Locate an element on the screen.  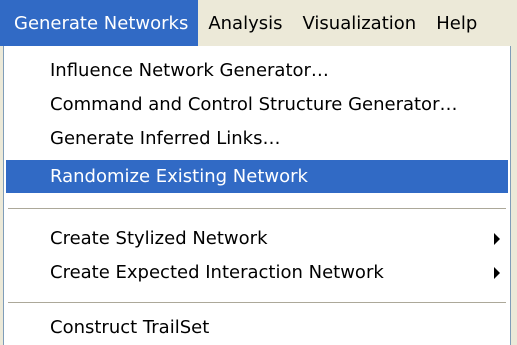
menu-generate-networks: Generate Networks is located at coordinates (99, 23).